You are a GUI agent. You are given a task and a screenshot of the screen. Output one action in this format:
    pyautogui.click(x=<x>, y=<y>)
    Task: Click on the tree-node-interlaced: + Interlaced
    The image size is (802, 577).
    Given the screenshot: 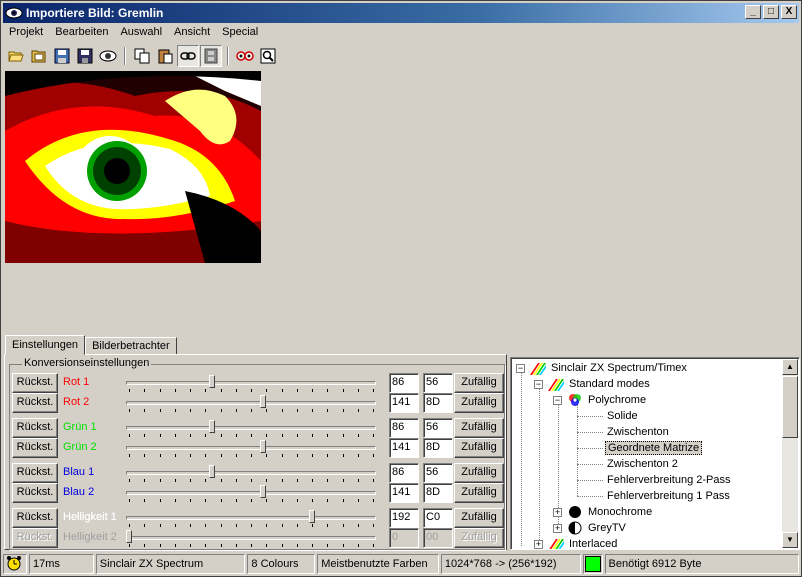 What is the action you would take?
    pyautogui.click(x=576, y=542)
    